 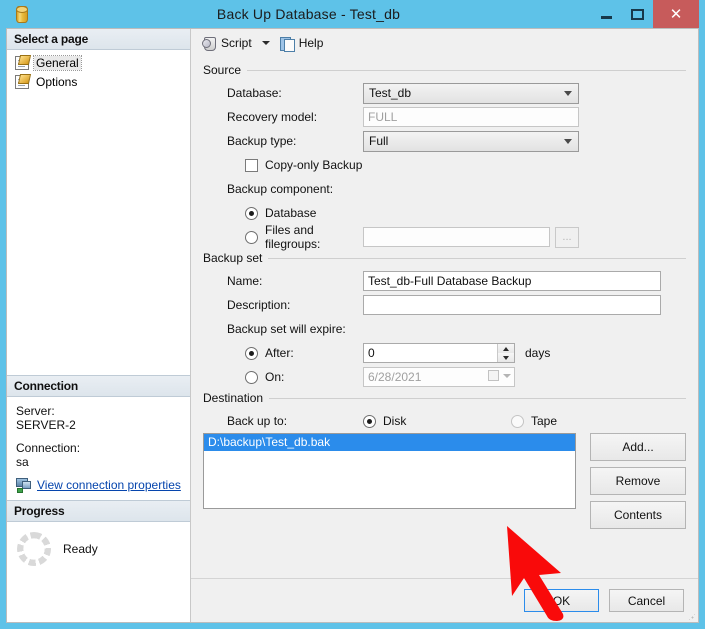 What do you see at coordinates (638, 515) in the screenshot?
I see `contents-button: Contents` at bounding box center [638, 515].